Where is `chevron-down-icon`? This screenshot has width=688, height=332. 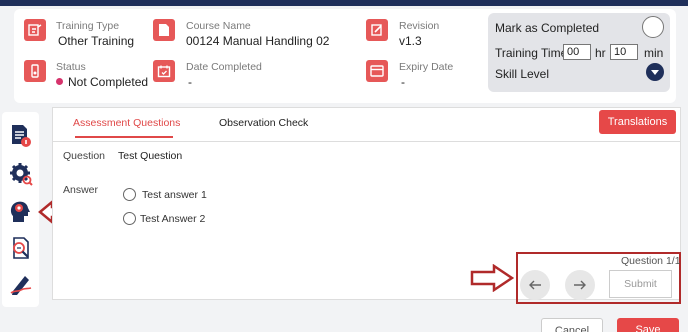 chevron-down-icon is located at coordinates (655, 72).